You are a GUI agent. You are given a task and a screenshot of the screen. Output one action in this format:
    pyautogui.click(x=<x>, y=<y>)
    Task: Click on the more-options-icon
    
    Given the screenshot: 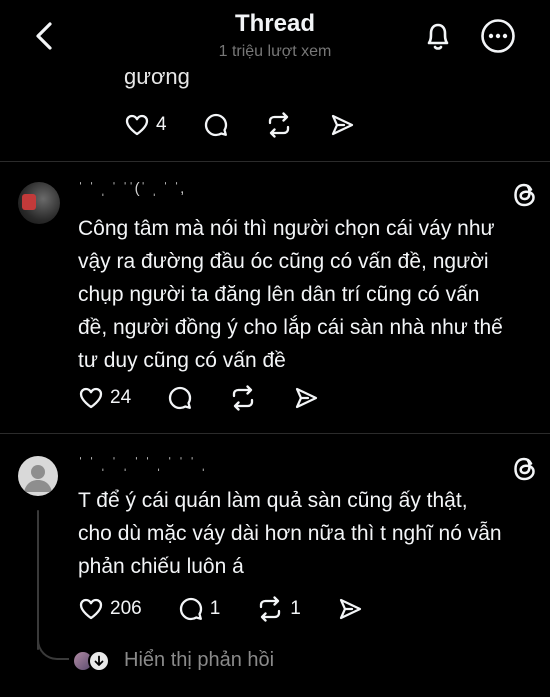 What is the action you would take?
    pyautogui.click(x=498, y=36)
    